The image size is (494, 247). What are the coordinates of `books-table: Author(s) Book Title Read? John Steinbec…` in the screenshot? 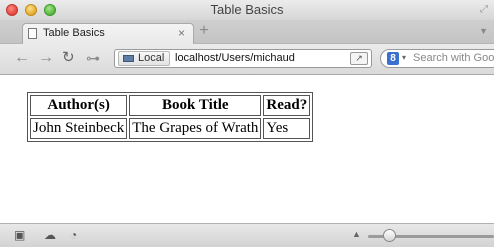 It's located at (170, 117).